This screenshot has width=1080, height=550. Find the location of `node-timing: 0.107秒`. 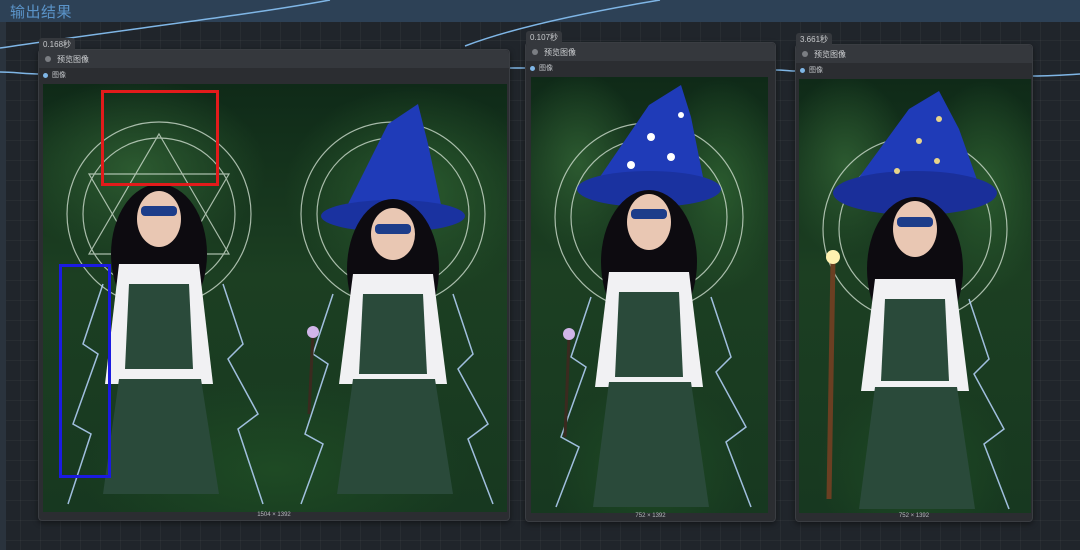

node-timing: 0.107秒 is located at coordinates (544, 37).